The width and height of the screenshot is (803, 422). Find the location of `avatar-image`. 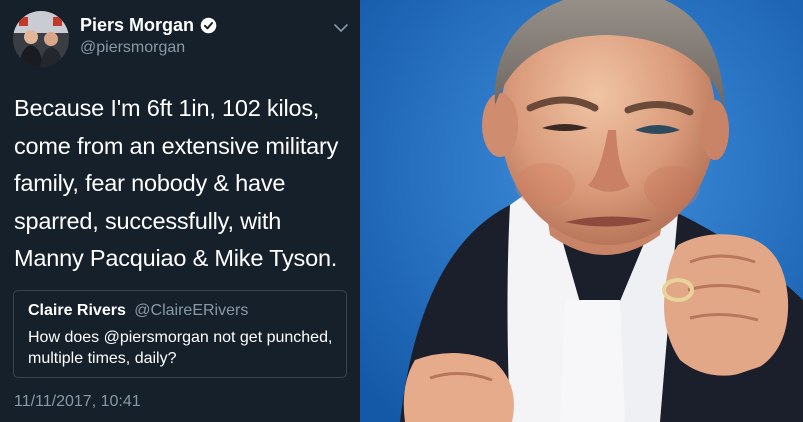

avatar-image is located at coordinates (41, 39).